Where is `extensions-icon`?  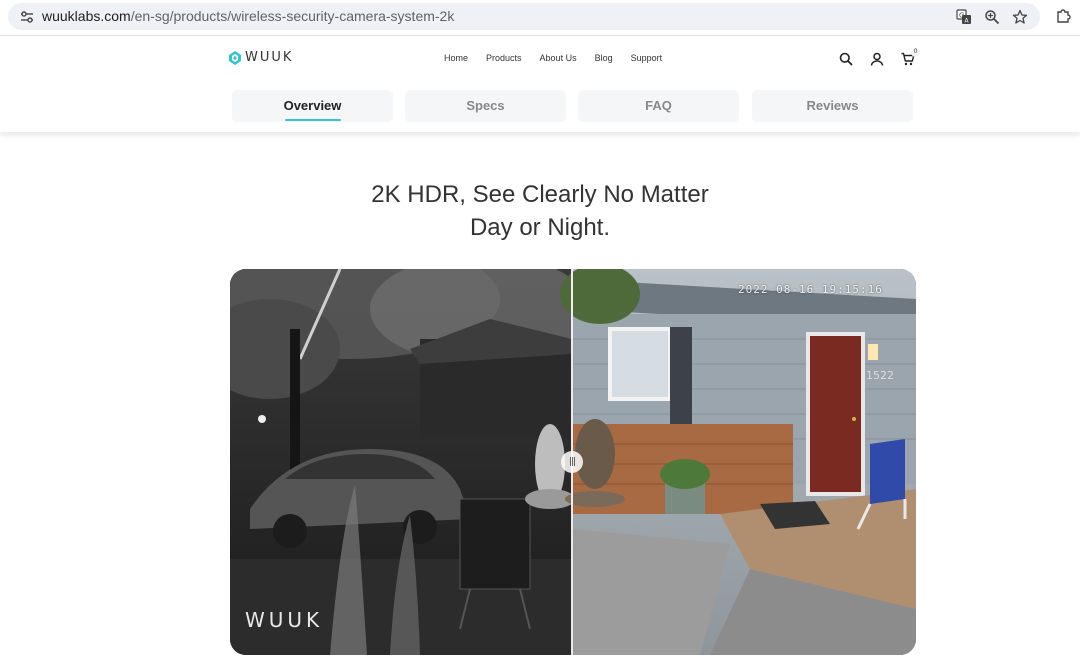
extensions-icon is located at coordinates (1064, 15).